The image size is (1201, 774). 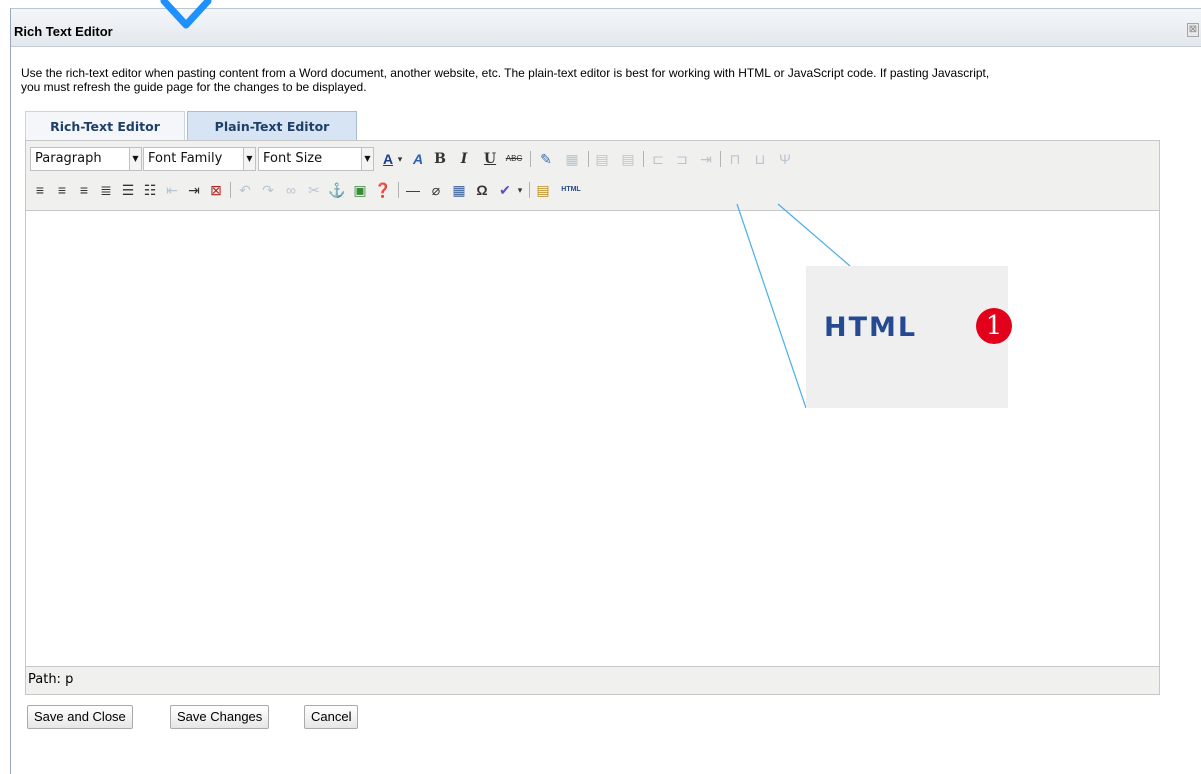 What do you see at coordinates (706, 159) in the screenshot?
I see `col-delete-icon: ⇥` at bounding box center [706, 159].